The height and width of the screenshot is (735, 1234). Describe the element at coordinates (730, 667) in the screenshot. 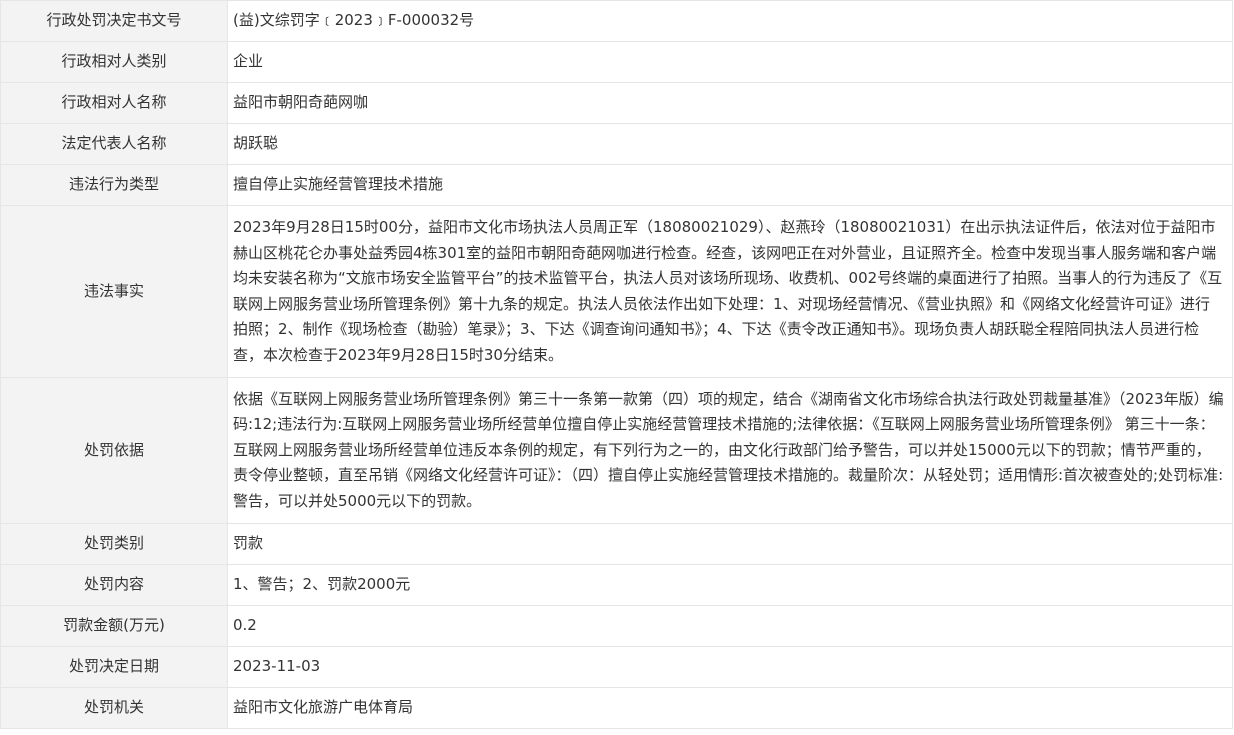

I see `decision-date-value: 2023-11-03` at that location.